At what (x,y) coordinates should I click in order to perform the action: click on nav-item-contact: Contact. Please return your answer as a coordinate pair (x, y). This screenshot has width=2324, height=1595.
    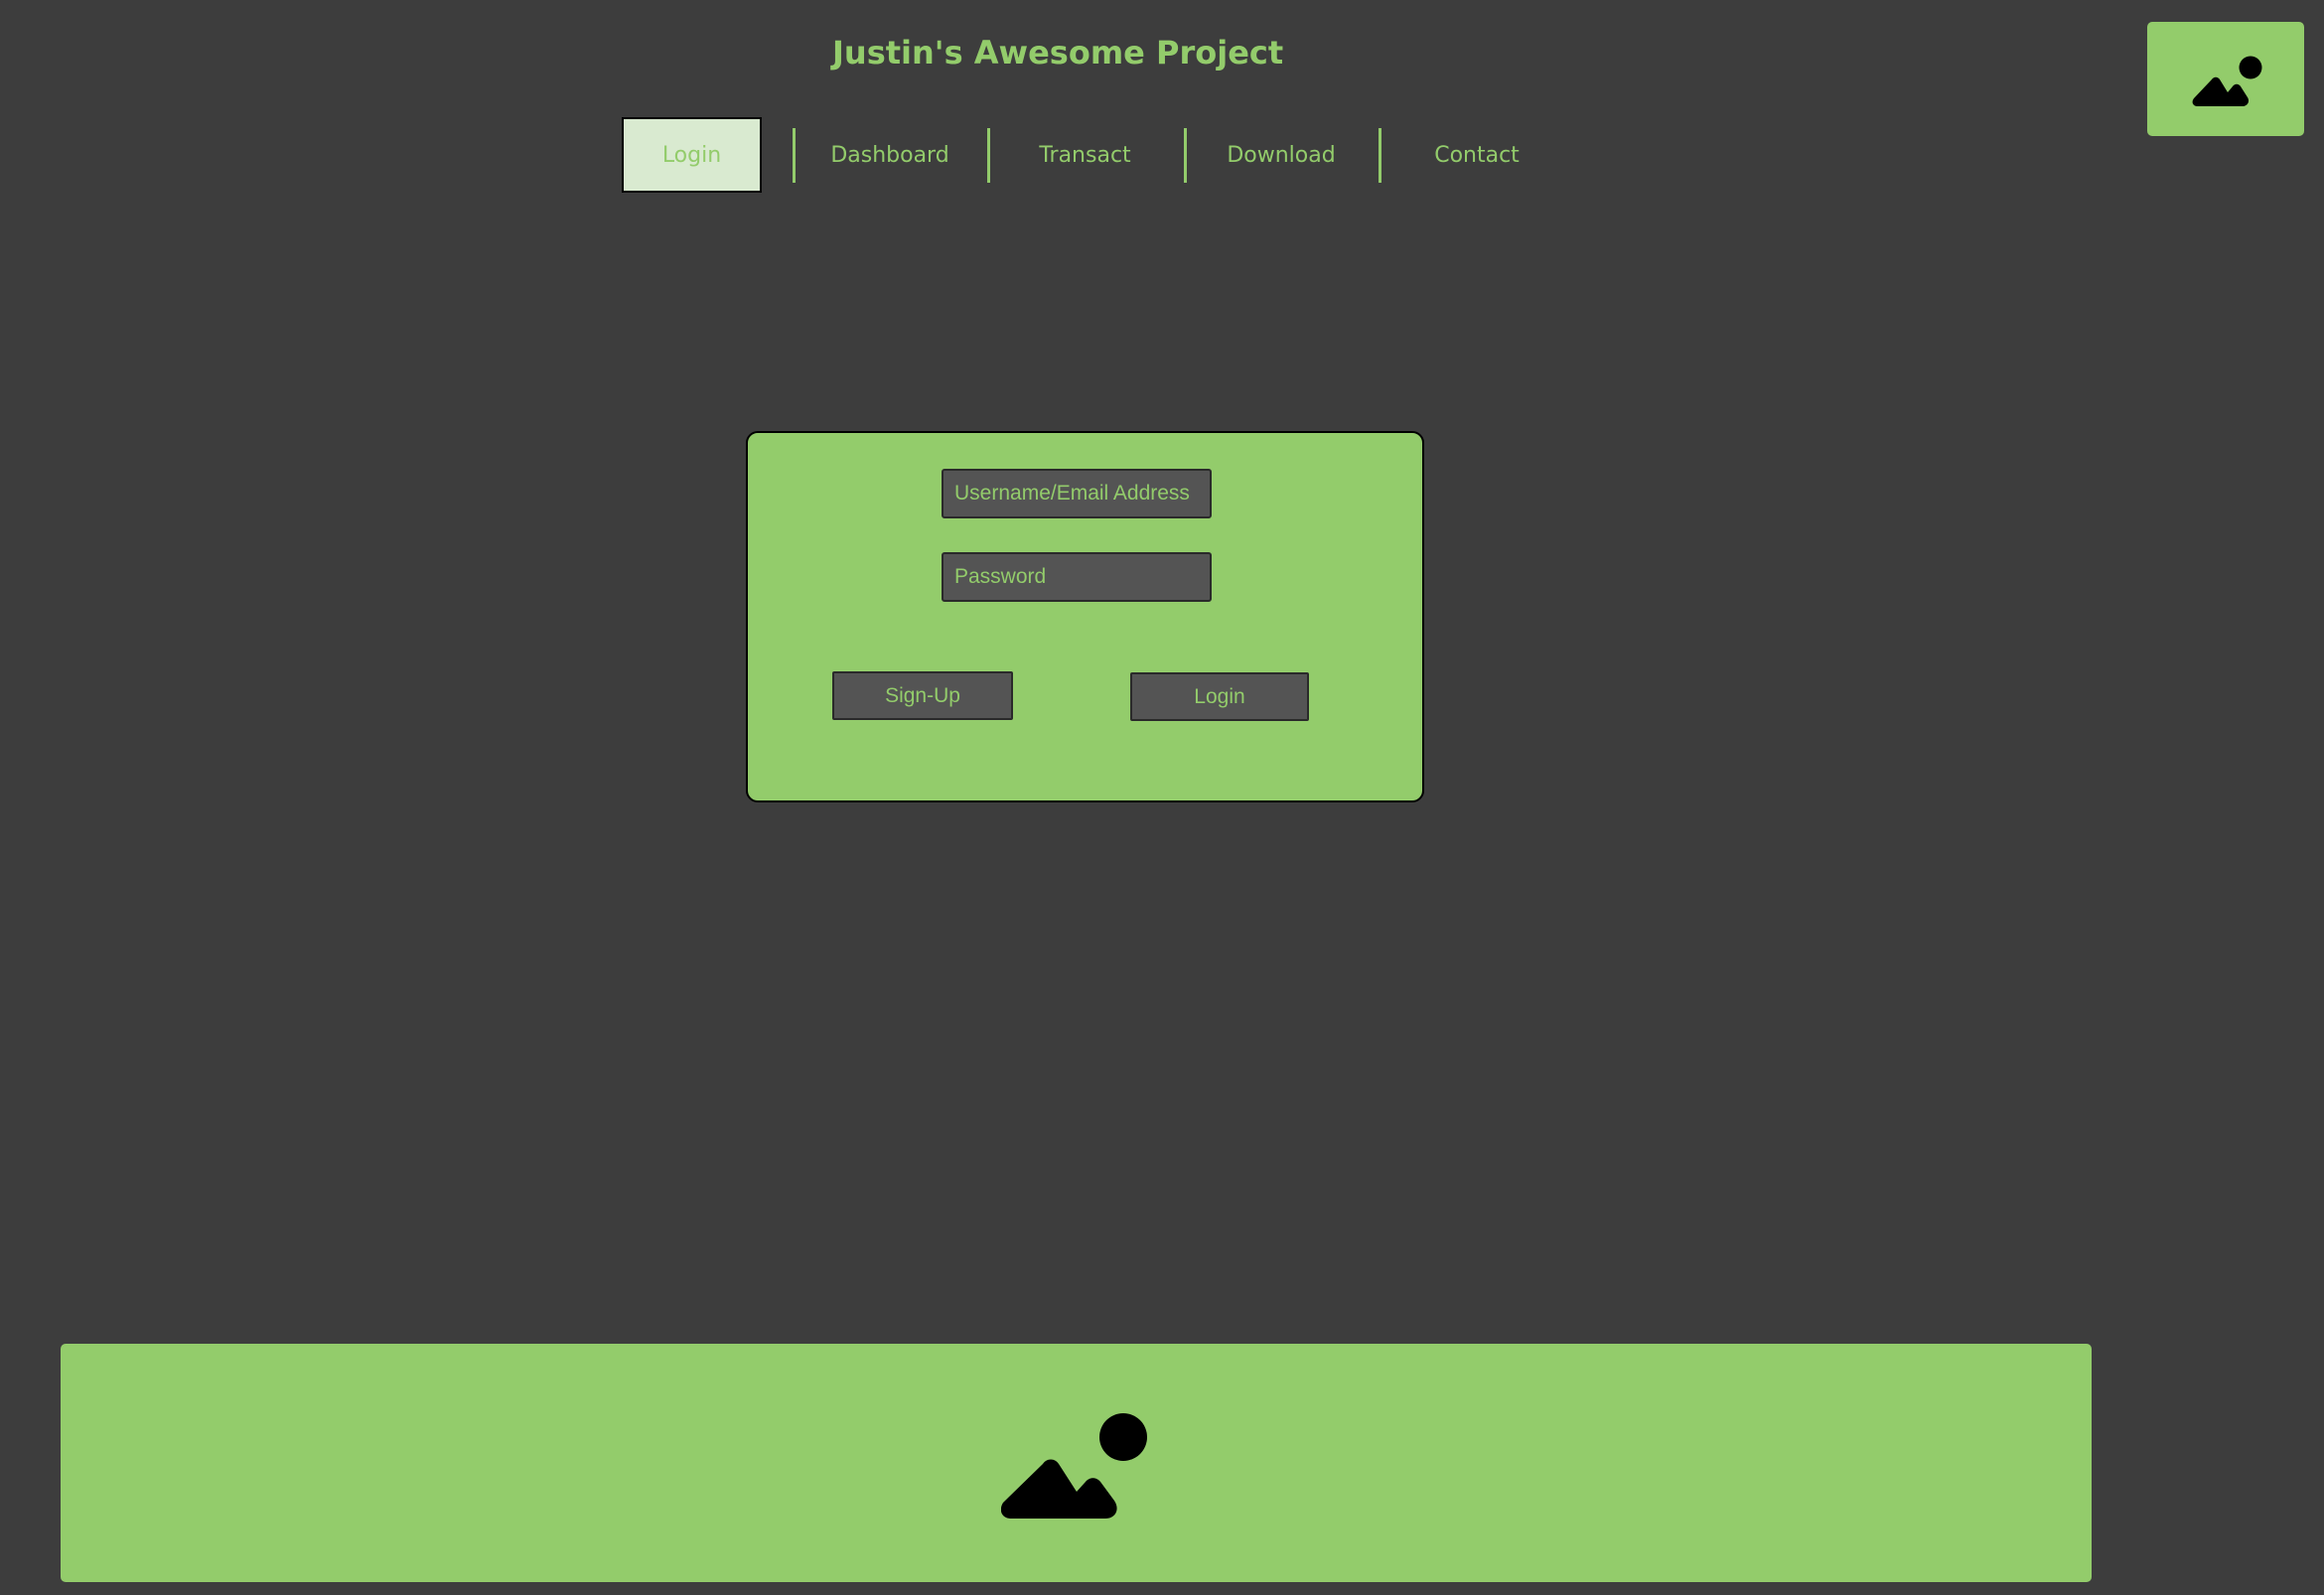
    Looking at the image, I should click on (1476, 155).